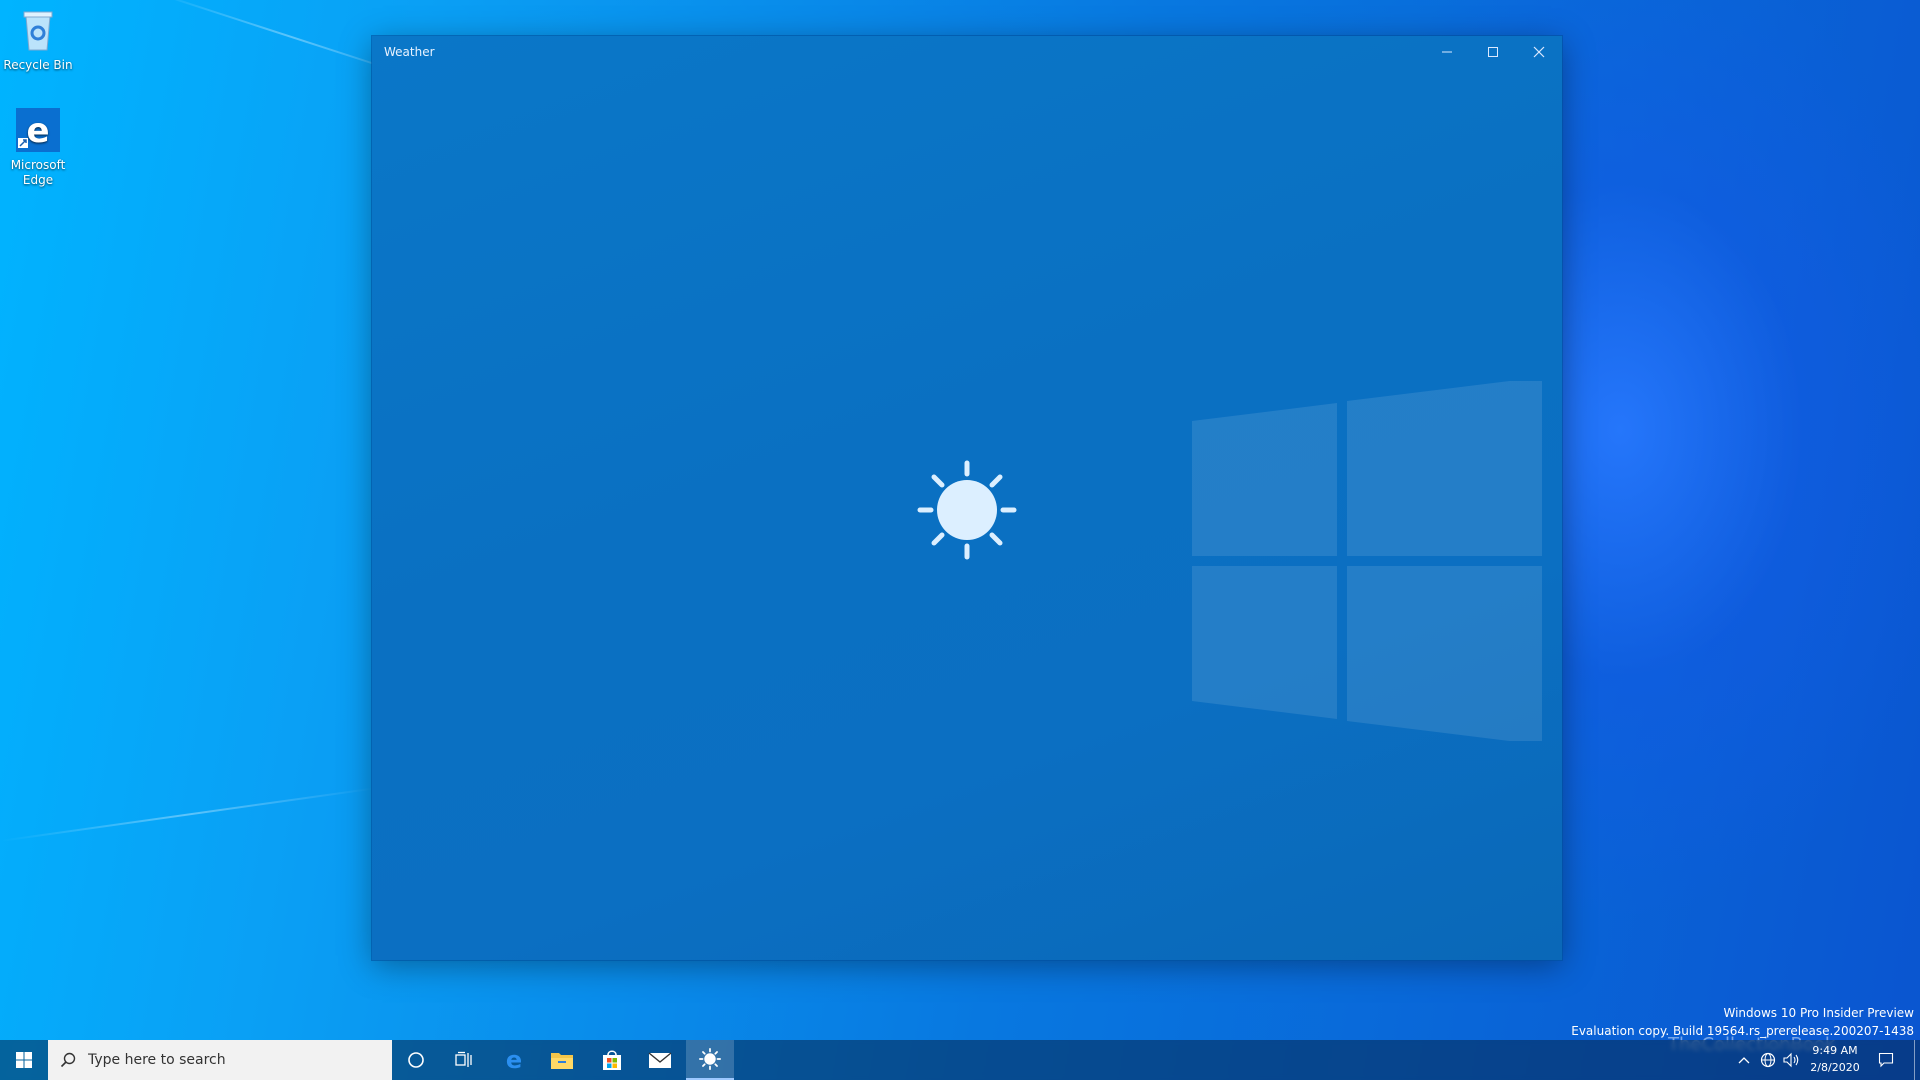 Image resolution: width=1920 pixels, height=1080 pixels. I want to click on task-view-button, so click(464, 1060).